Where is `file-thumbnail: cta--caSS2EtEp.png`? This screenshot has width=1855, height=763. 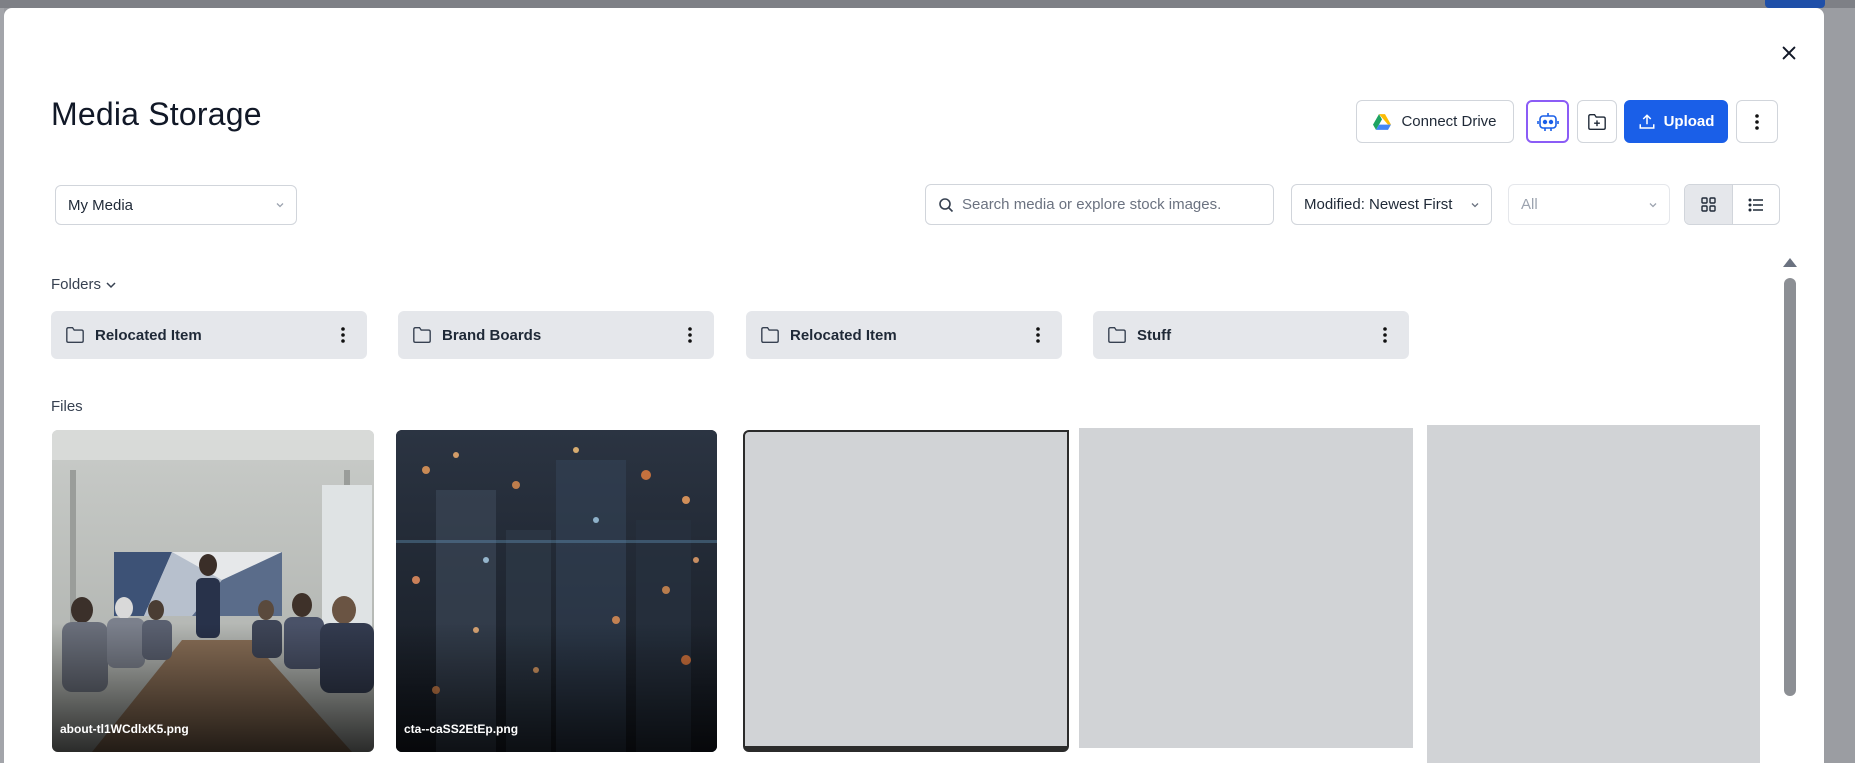
file-thumbnail: cta--caSS2EtEp.png is located at coordinates (556, 591).